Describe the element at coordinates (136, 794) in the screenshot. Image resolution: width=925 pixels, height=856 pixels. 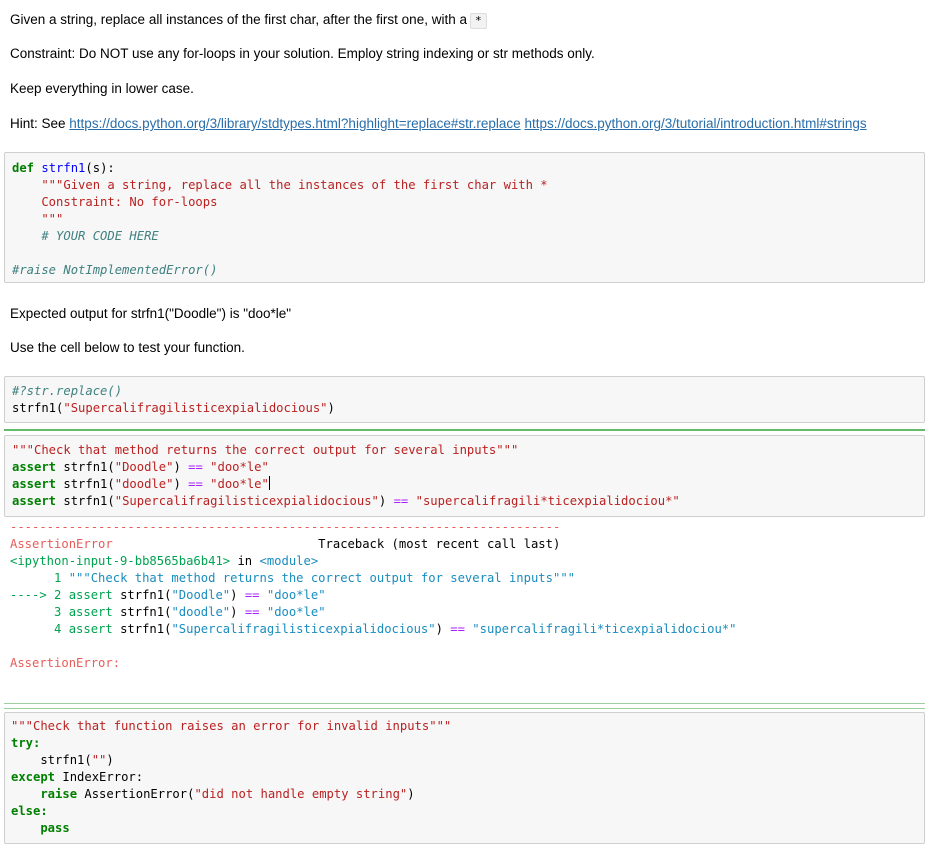
I see `assertion-error-class: AssertionError(` at that location.